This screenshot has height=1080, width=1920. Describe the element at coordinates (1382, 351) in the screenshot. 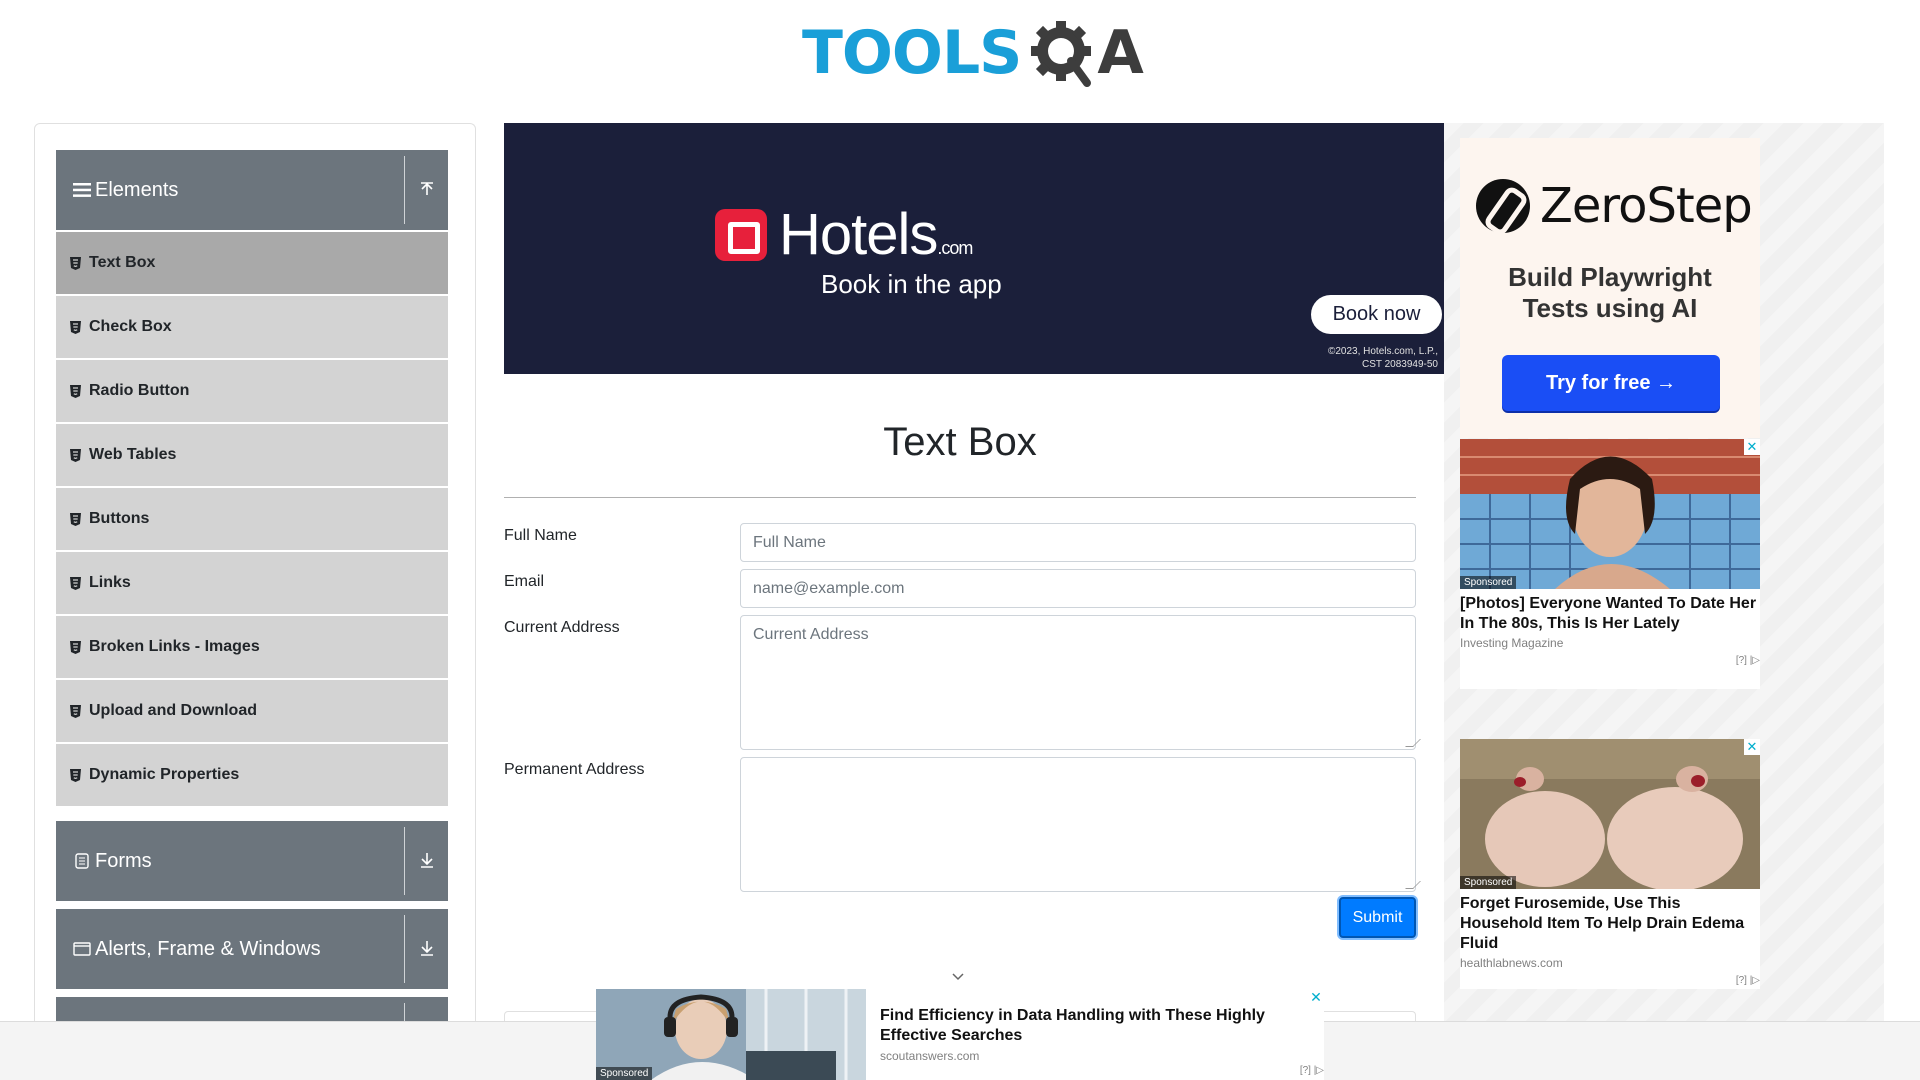

I see `legal-line-1: ©2023, Hotels.com, L.P.,` at that location.